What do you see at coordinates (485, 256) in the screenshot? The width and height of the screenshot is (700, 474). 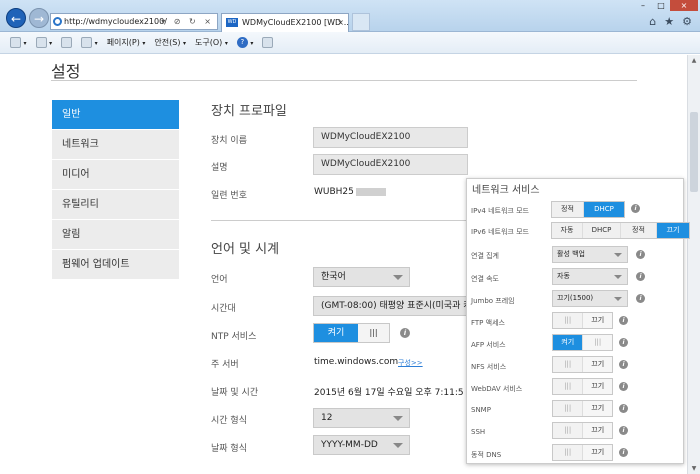 I see `link-aggregation-label: 연결 집계` at bounding box center [485, 256].